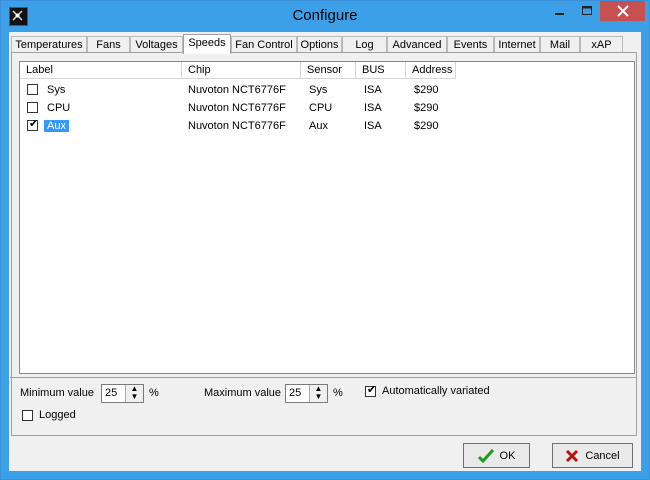  What do you see at coordinates (338, 393) in the screenshot?
I see `max-unit: %` at bounding box center [338, 393].